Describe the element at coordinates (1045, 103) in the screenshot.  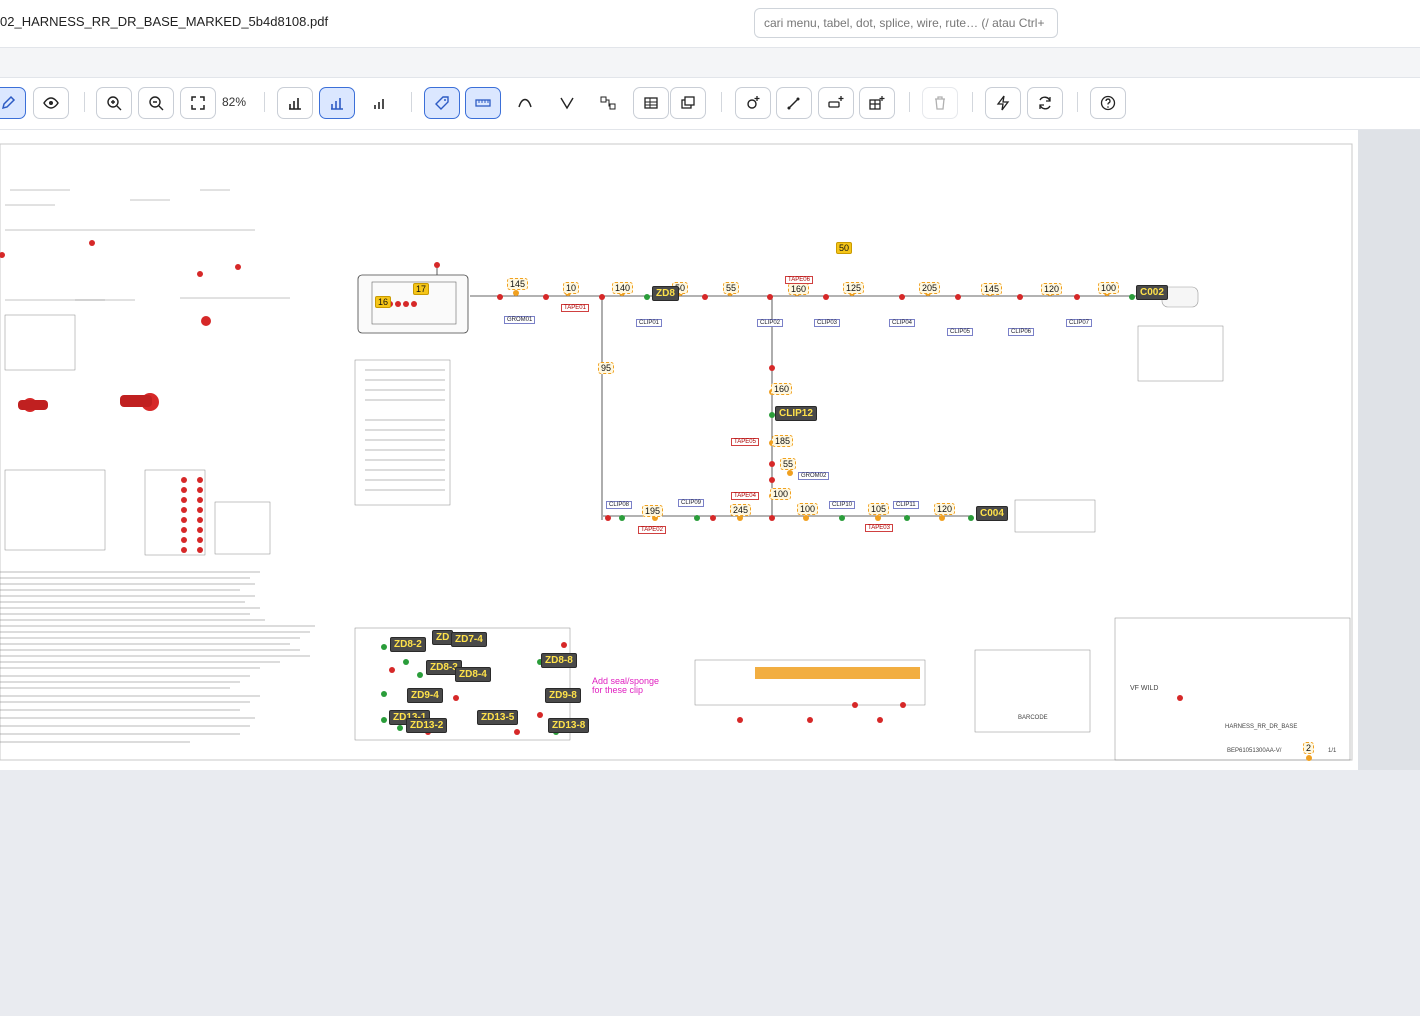
I see `refresh-icon` at that location.